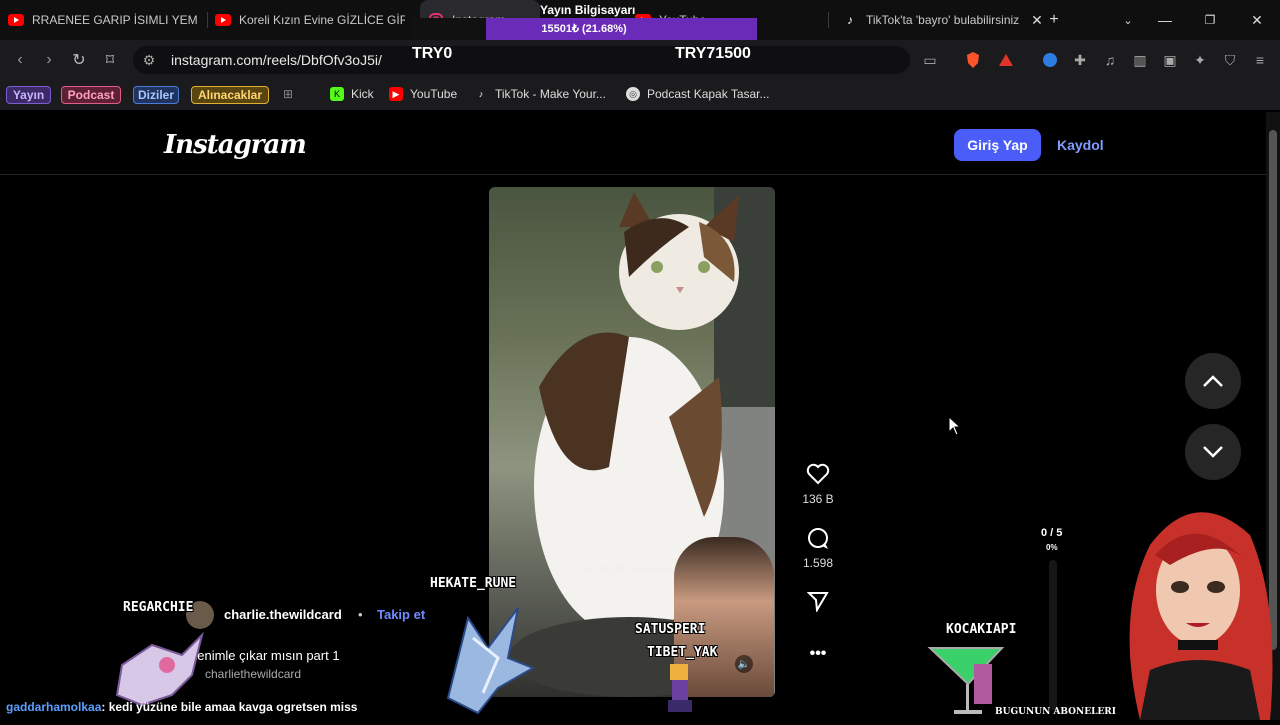 Image resolution: width=1280 pixels, height=725 pixels. What do you see at coordinates (79, 60) in the screenshot?
I see `reload-icon: ↻` at bounding box center [79, 60].